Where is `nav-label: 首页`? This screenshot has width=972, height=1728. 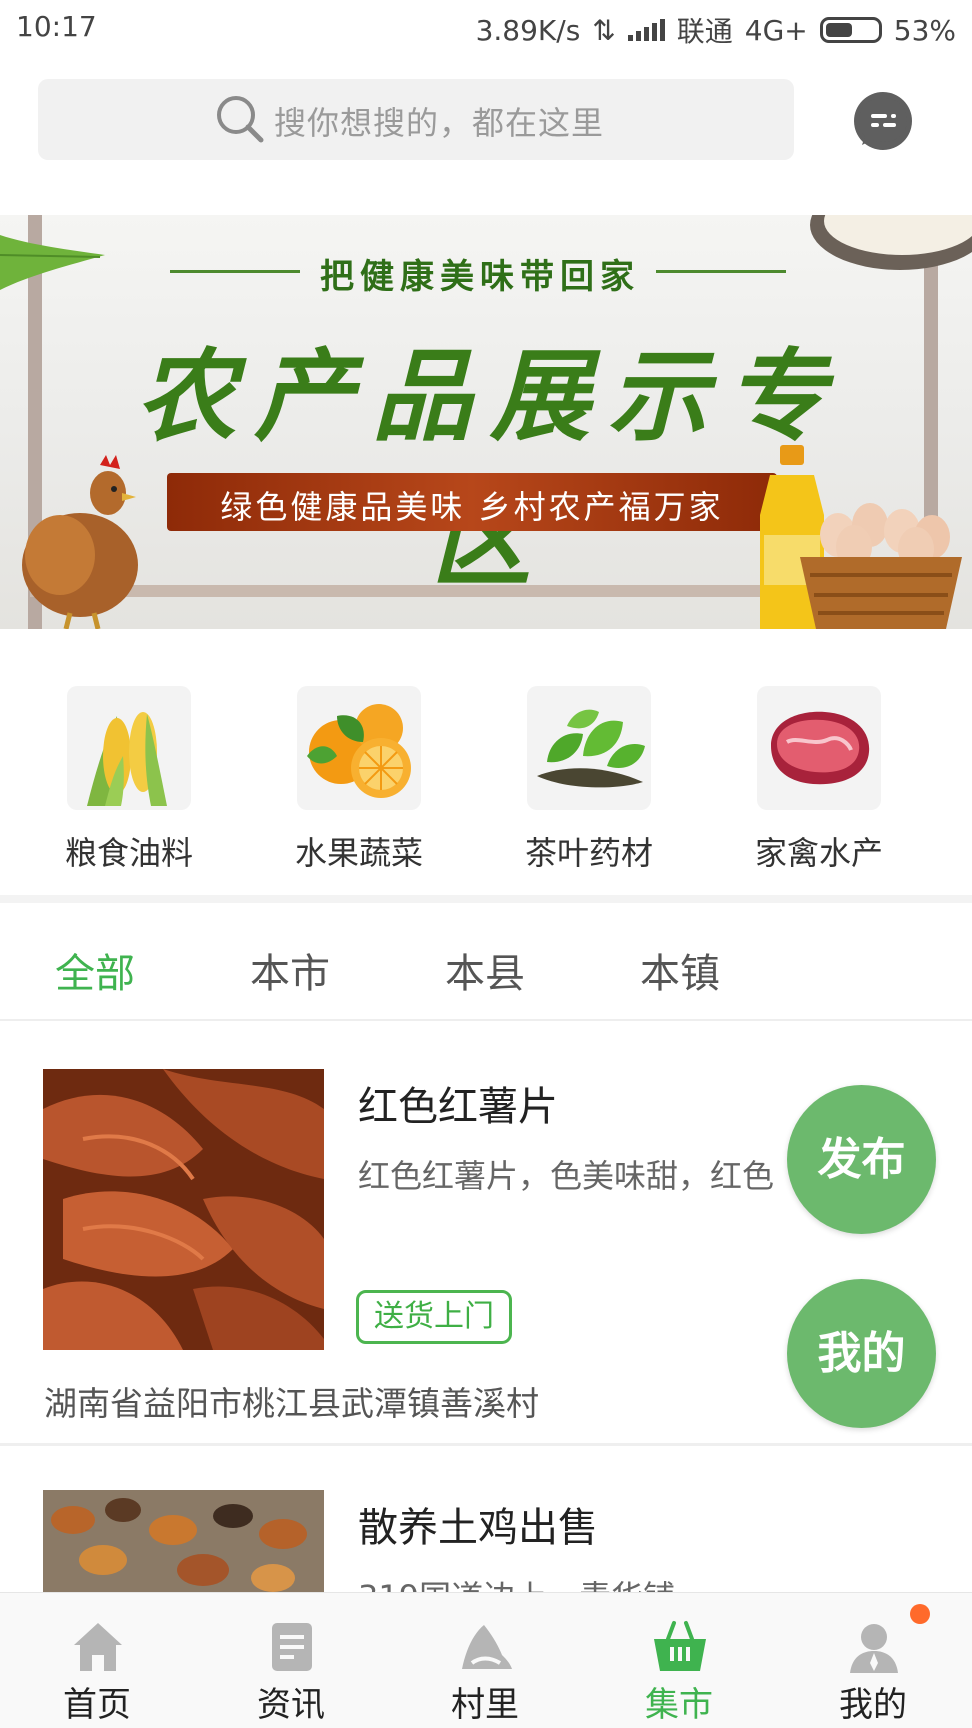 nav-label: 首页 is located at coordinates (97, 1705).